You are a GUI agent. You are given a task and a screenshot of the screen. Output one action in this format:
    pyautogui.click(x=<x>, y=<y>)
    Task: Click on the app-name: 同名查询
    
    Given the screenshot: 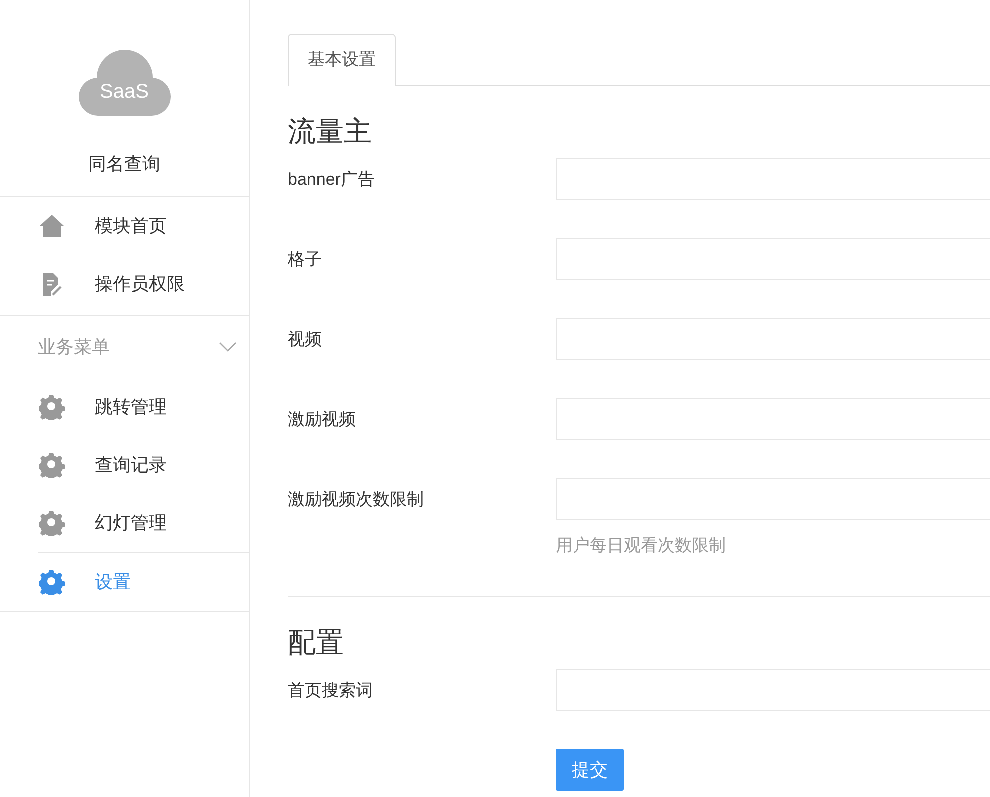 What is the action you would take?
    pyautogui.click(x=124, y=174)
    